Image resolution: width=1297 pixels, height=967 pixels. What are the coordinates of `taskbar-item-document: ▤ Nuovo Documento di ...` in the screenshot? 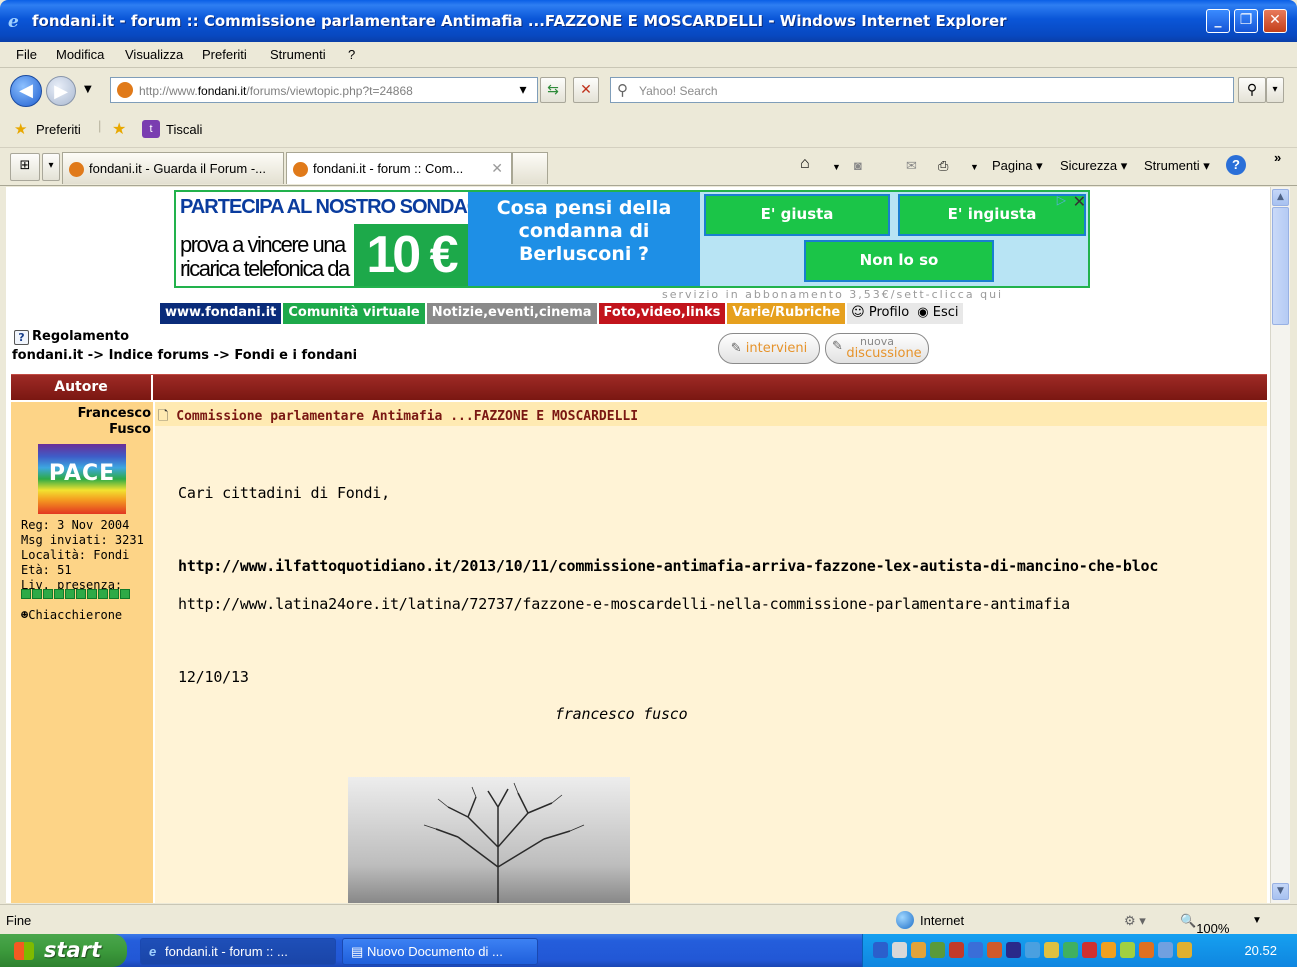 It's located at (440, 951).